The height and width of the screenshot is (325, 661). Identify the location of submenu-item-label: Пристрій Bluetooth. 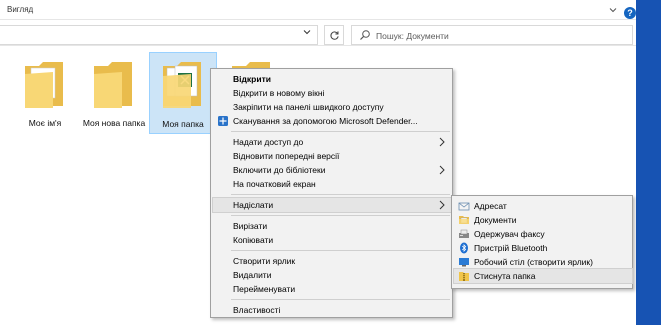
(511, 248).